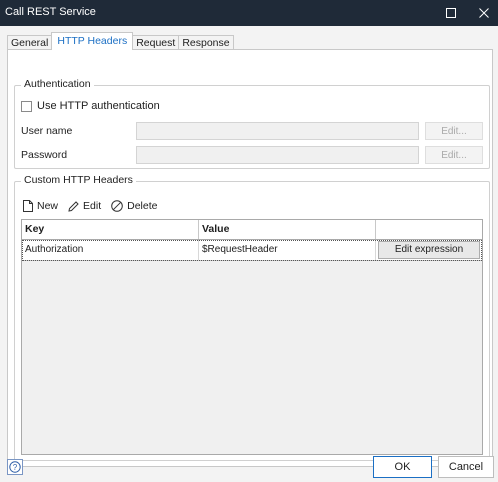  What do you see at coordinates (277, 155) in the screenshot?
I see `password-field` at bounding box center [277, 155].